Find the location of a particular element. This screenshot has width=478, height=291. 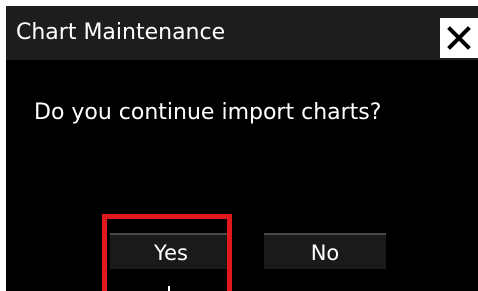

highlight-box is located at coordinates (167, 252).